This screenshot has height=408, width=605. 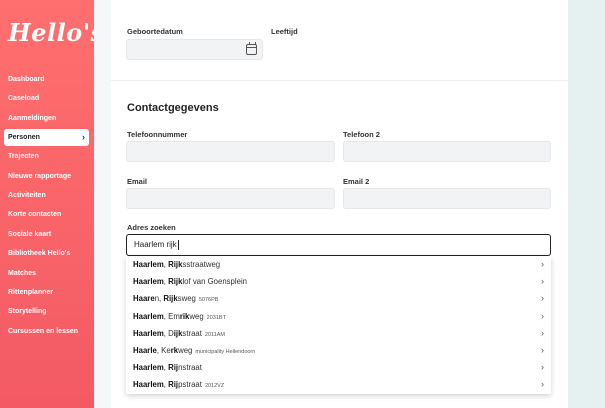 What do you see at coordinates (32, 118) in the screenshot?
I see `sidebar-item-label: Aanmeldingen` at bounding box center [32, 118].